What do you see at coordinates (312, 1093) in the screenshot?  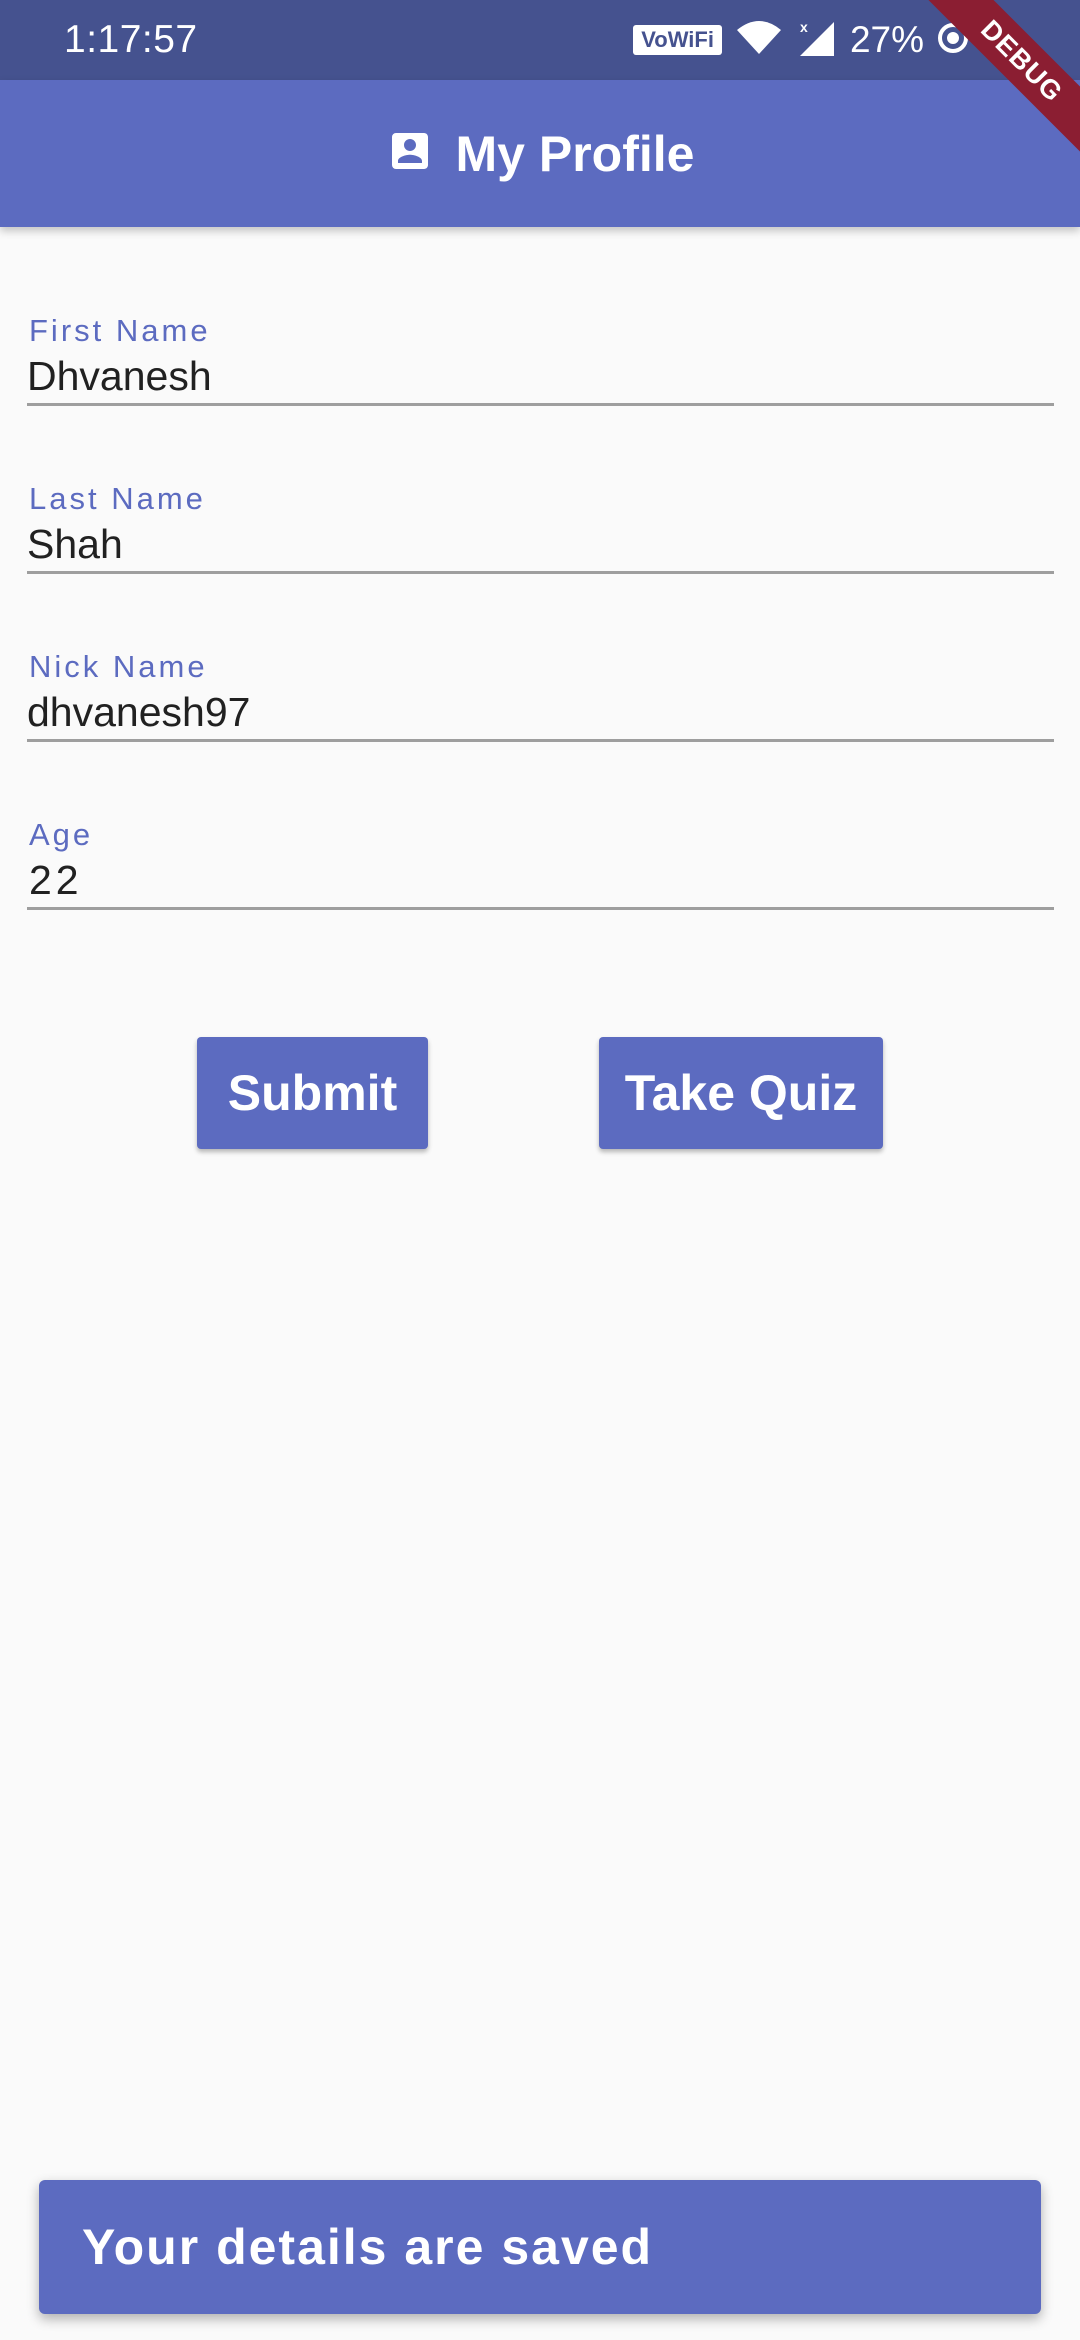 I see `submit-button: Submit` at bounding box center [312, 1093].